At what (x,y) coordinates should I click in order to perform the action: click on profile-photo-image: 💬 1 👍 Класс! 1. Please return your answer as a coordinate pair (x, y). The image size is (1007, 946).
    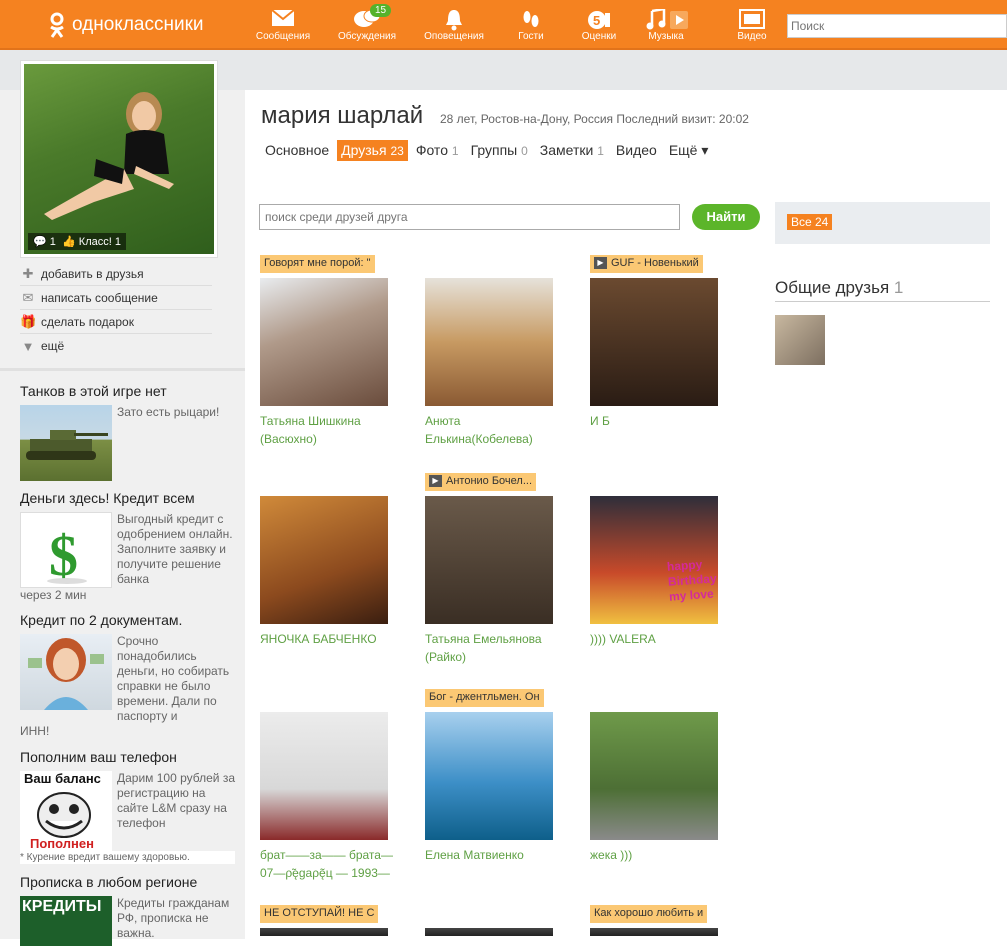
    Looking at the image, I should click on (119, 159).